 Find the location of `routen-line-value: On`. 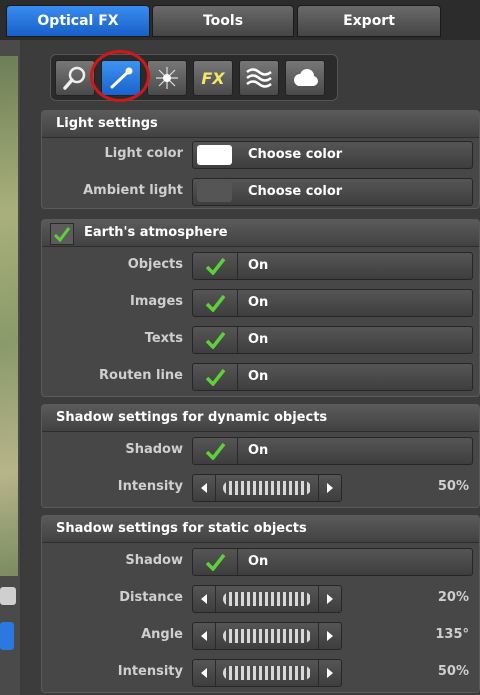

routen-line-value: On is located at coordinates (258, 376).